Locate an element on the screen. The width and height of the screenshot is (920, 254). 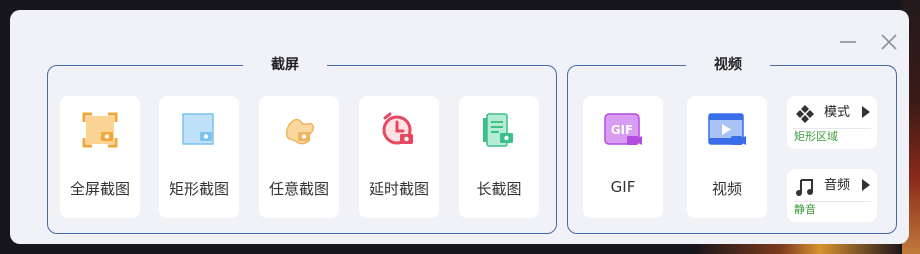
minimize-button is located at coordinates (848, 42).